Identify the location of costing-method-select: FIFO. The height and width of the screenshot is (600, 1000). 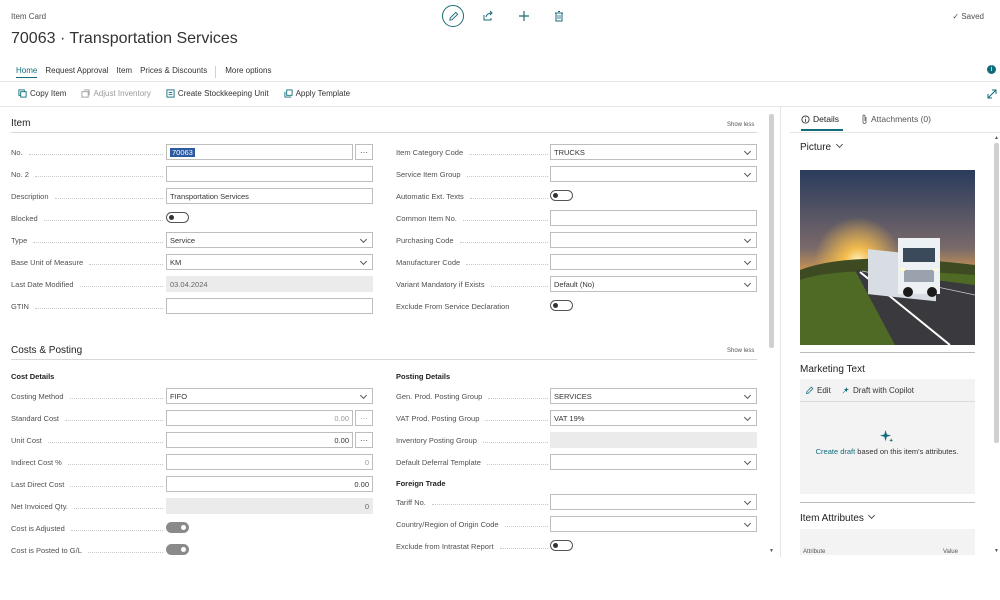
(269, 396).